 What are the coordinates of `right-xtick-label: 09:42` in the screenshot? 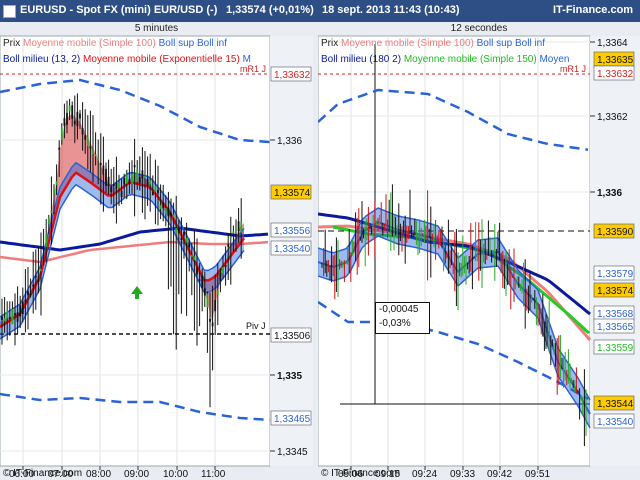 It's located at (499, 474).